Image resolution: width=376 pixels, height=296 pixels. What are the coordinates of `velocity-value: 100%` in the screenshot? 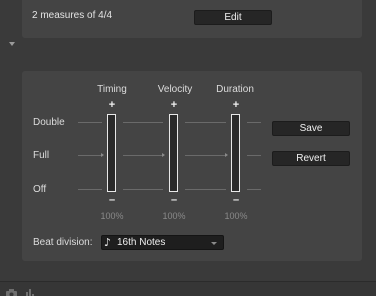 It's located at (174, 216).